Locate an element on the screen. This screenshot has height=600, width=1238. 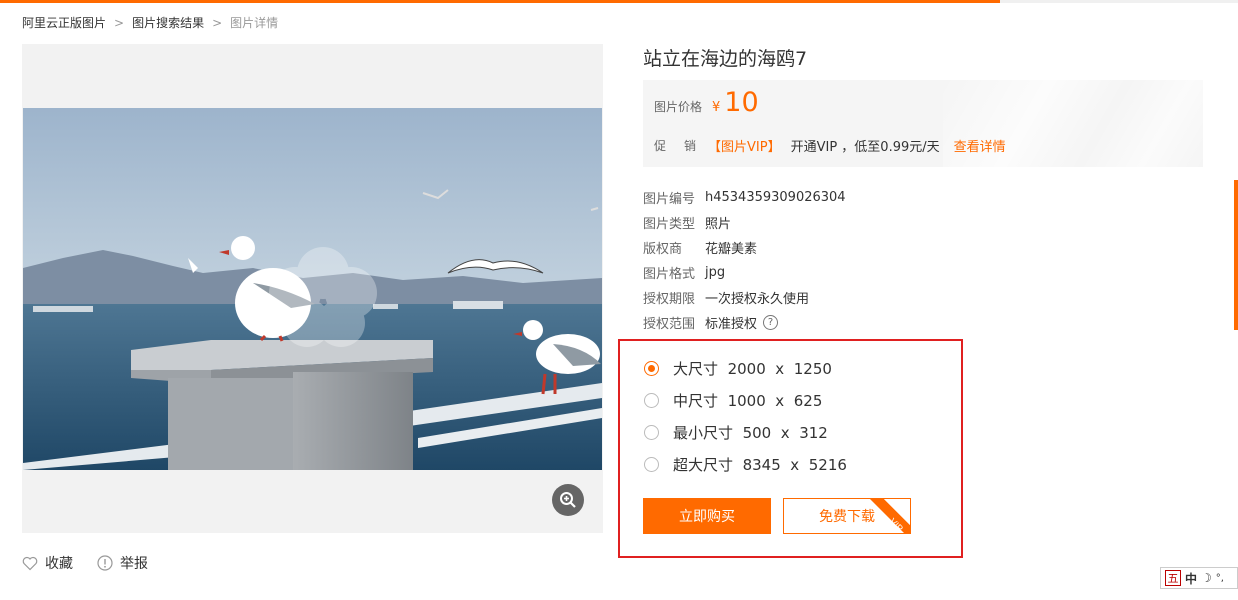
report-label: 举报 is located at coordinates (134, 564).